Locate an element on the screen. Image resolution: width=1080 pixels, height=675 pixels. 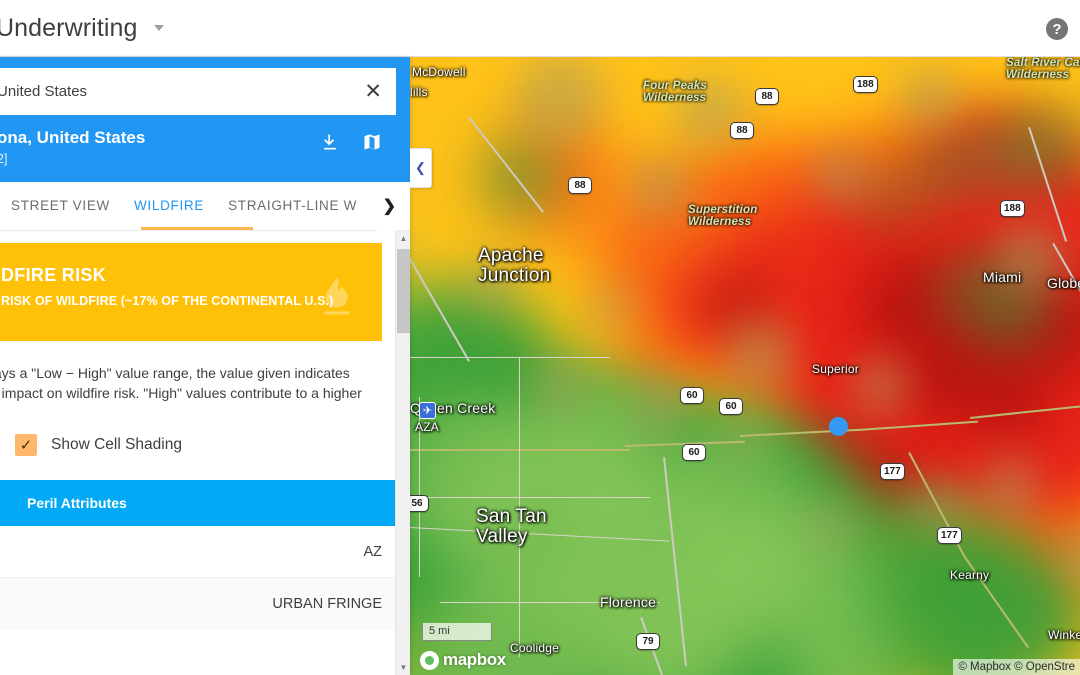
panel-scrollbar: ▲ ▼ is located at coordinates (402, 452).